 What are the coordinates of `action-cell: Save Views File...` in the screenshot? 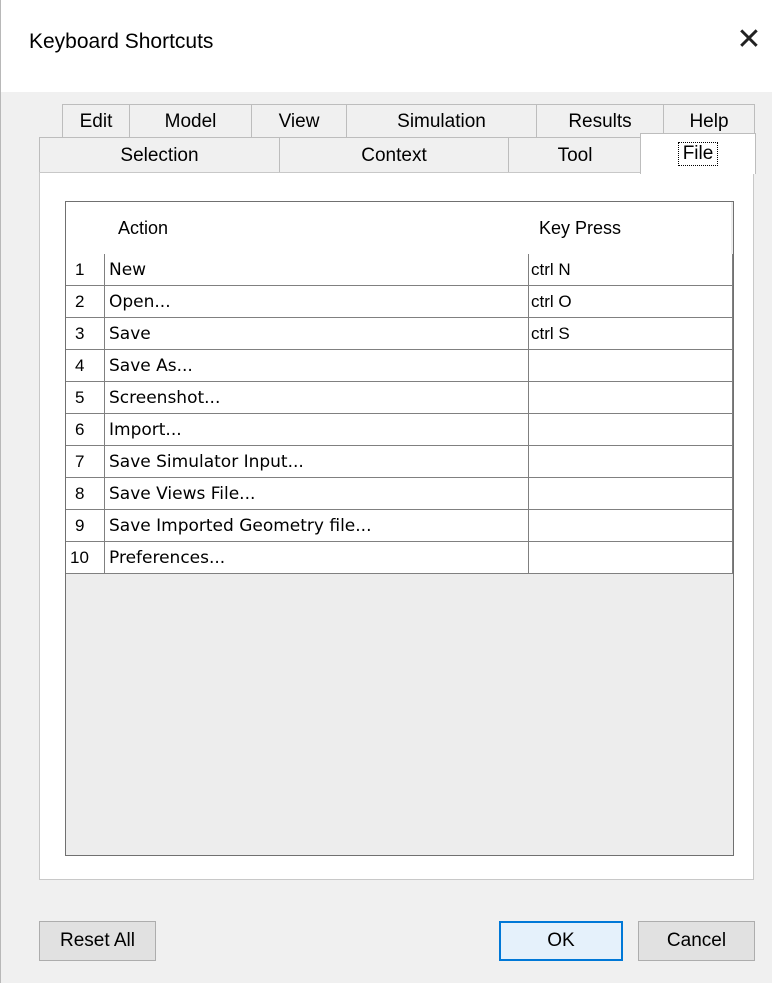 It's located at (317, 494).